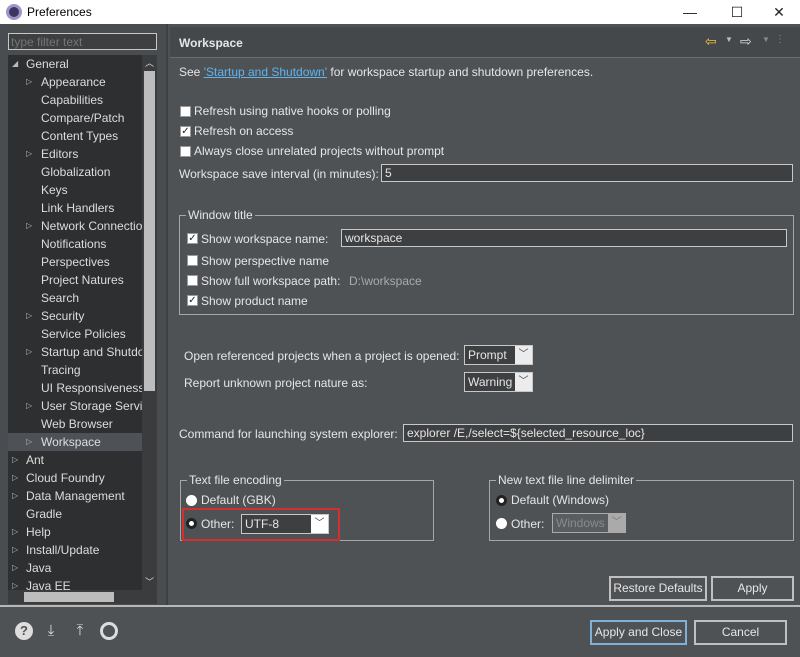  I want to click on tree-item: Service Policies, so click(75, 334).